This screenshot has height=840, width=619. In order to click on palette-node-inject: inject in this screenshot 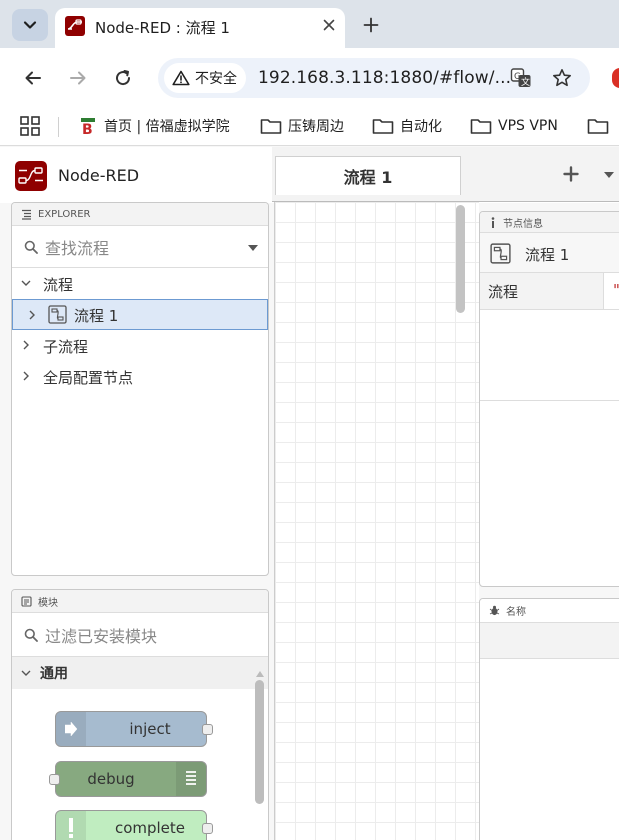, I will do `click(134, 729)`.